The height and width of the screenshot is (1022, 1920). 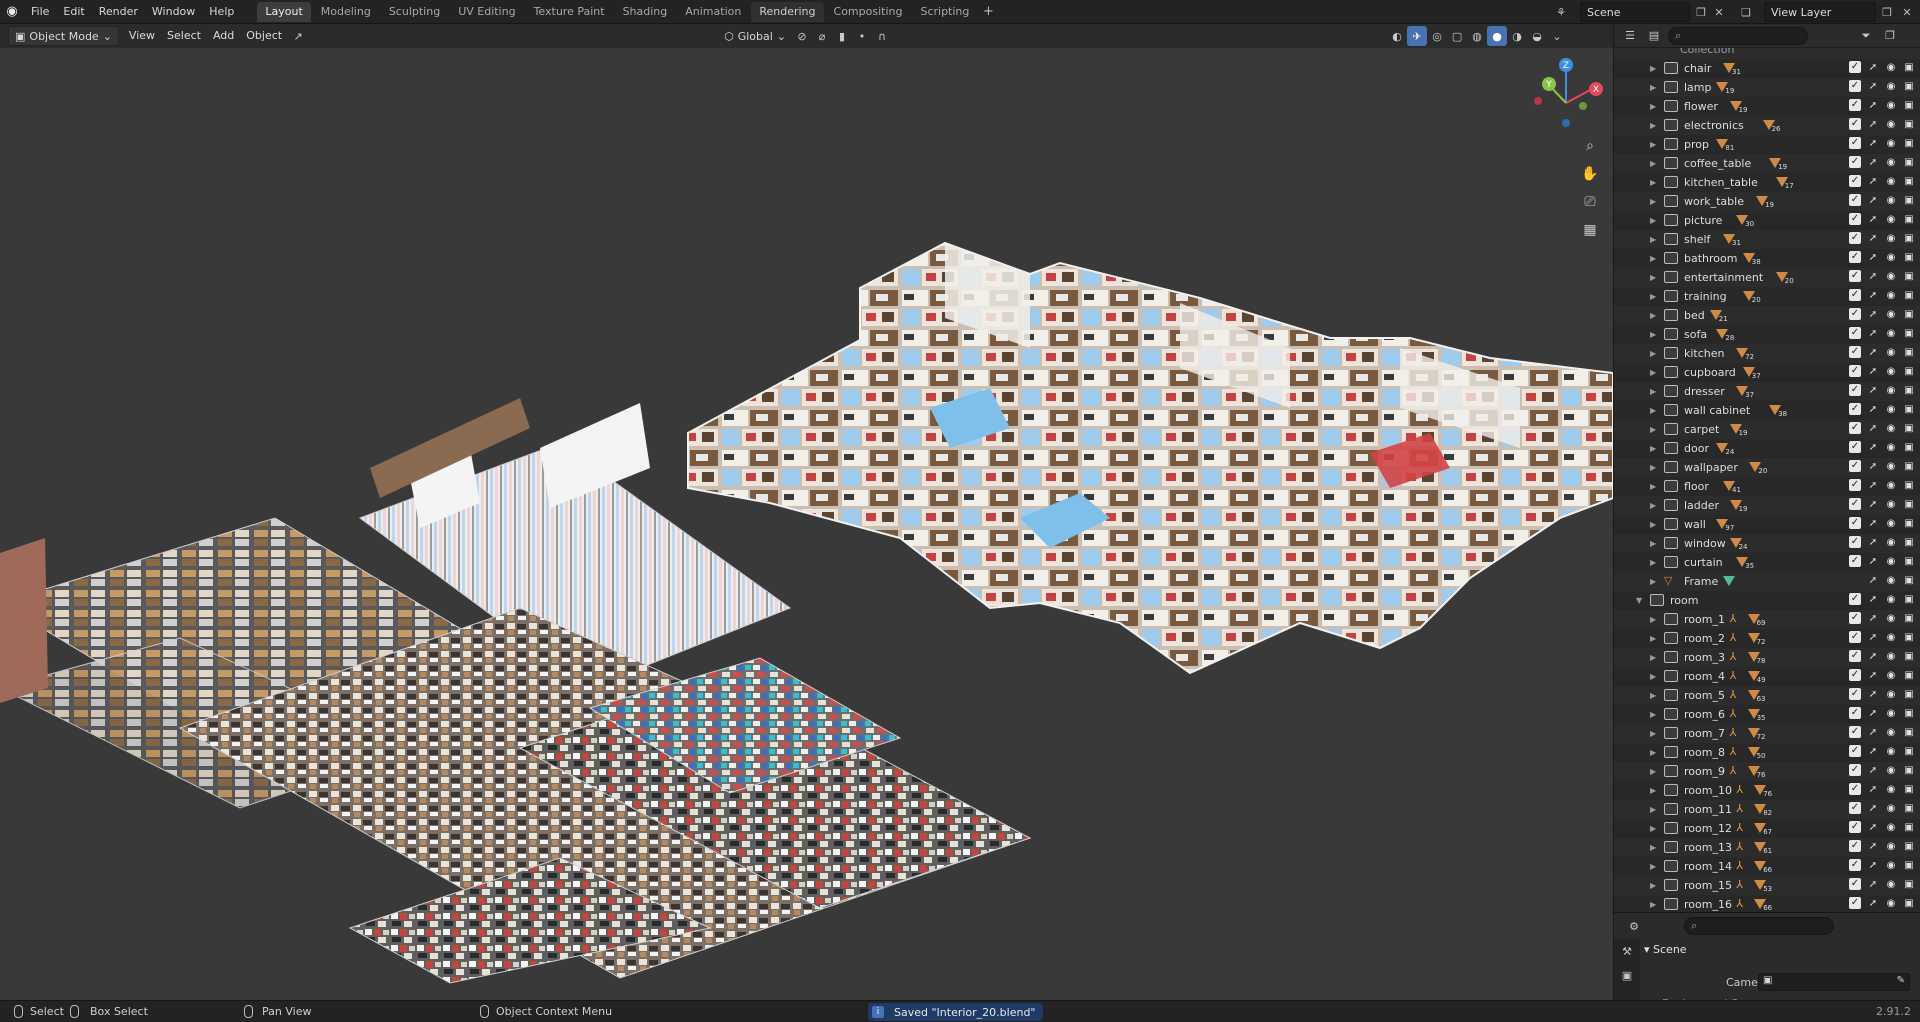 What do you see at coordinates (645, 12) in the screenshot?
I see `tab-shading: Shading` at bounding box center [645, 12].